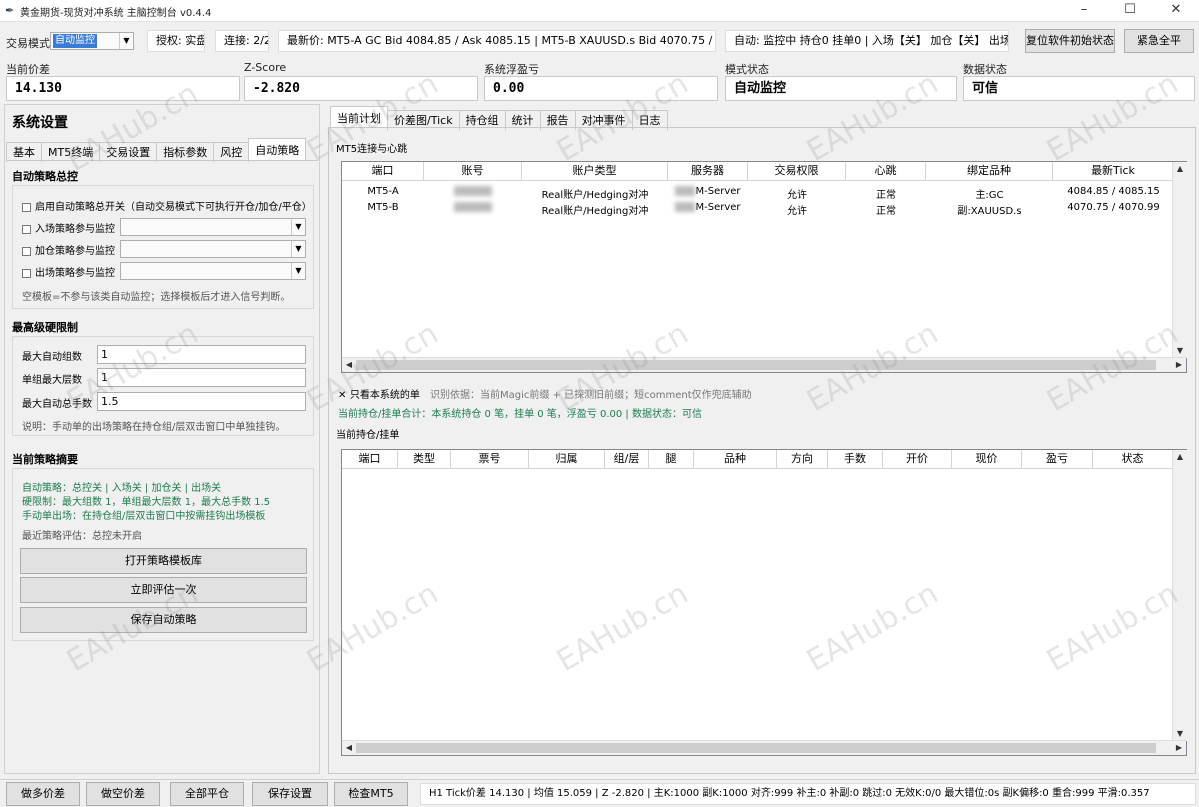  Describe the element at coordinates (146, 502) in the screenshot. I see `summary-line: 硬限制：最大组数 1，单组最大层数 1，最大总手数 1.5` at that location.